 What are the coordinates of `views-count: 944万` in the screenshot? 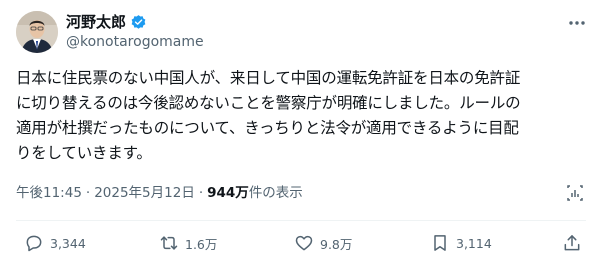 It's located at (228, 193).